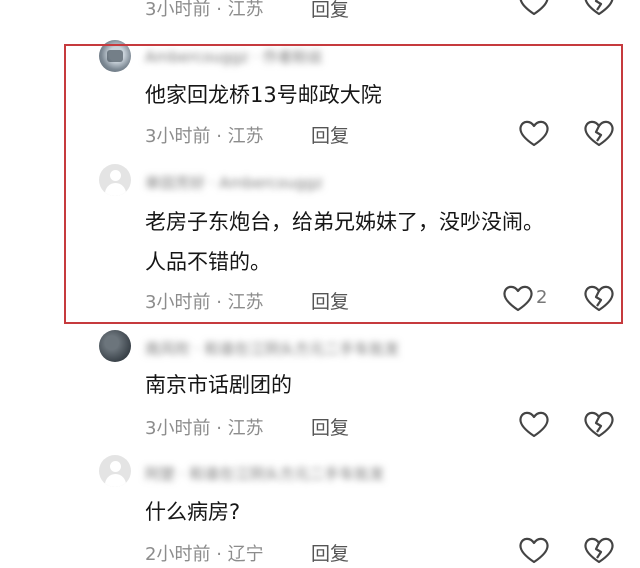  I want to click on comment-text: 什么病房?, so click(192, 512).